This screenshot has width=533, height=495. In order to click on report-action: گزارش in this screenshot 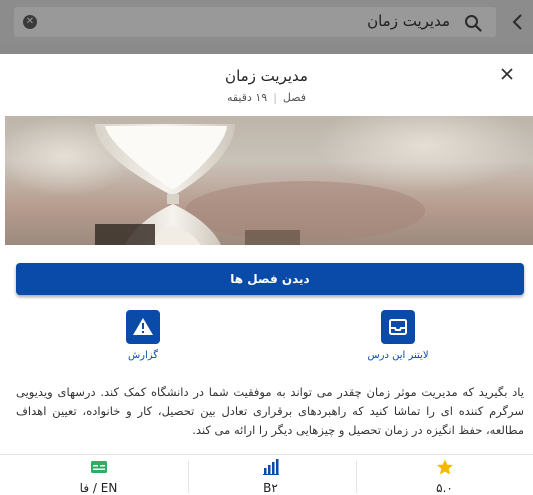, I will do `click(143, 340)`.